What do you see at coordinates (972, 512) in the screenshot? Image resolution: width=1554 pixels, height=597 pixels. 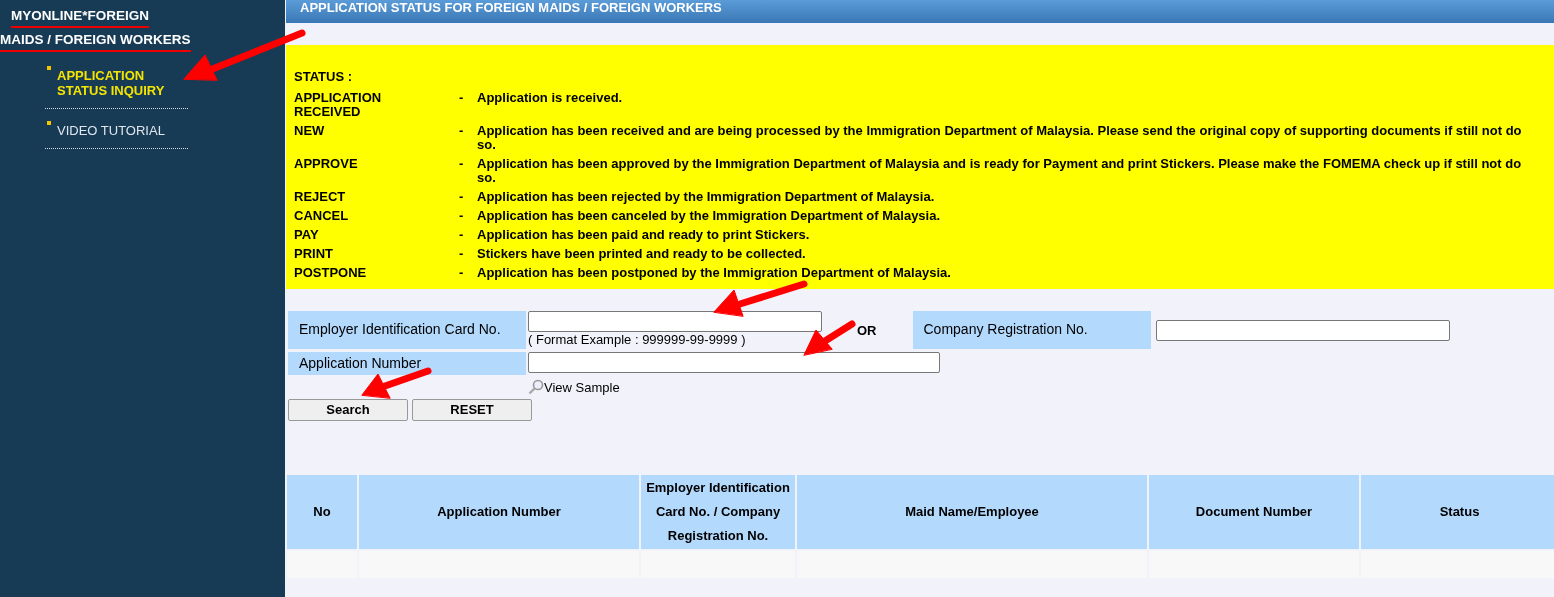 I see `column-header: Maid Name/Employee` at bounding box center [972, 512].